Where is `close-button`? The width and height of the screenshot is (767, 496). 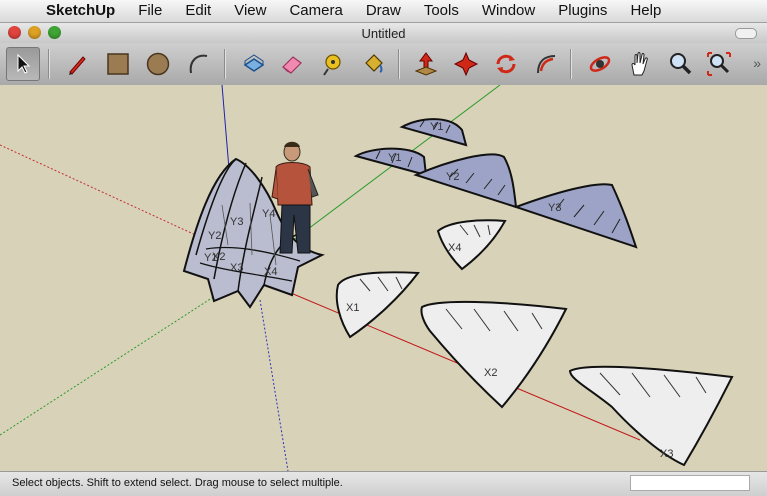 close-button is located at coordinates (14, 32).